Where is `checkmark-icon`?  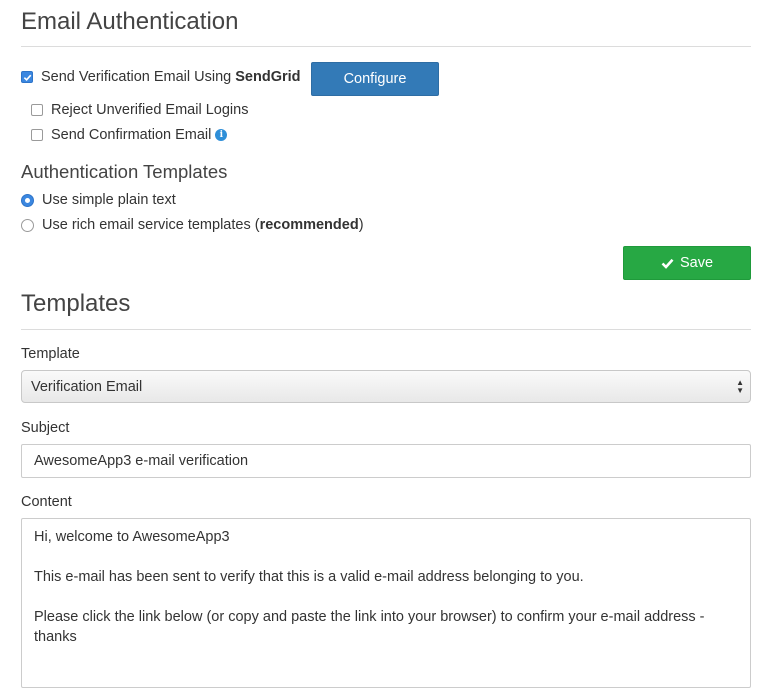
checkmark-icon is located at coordinates (667, 263).